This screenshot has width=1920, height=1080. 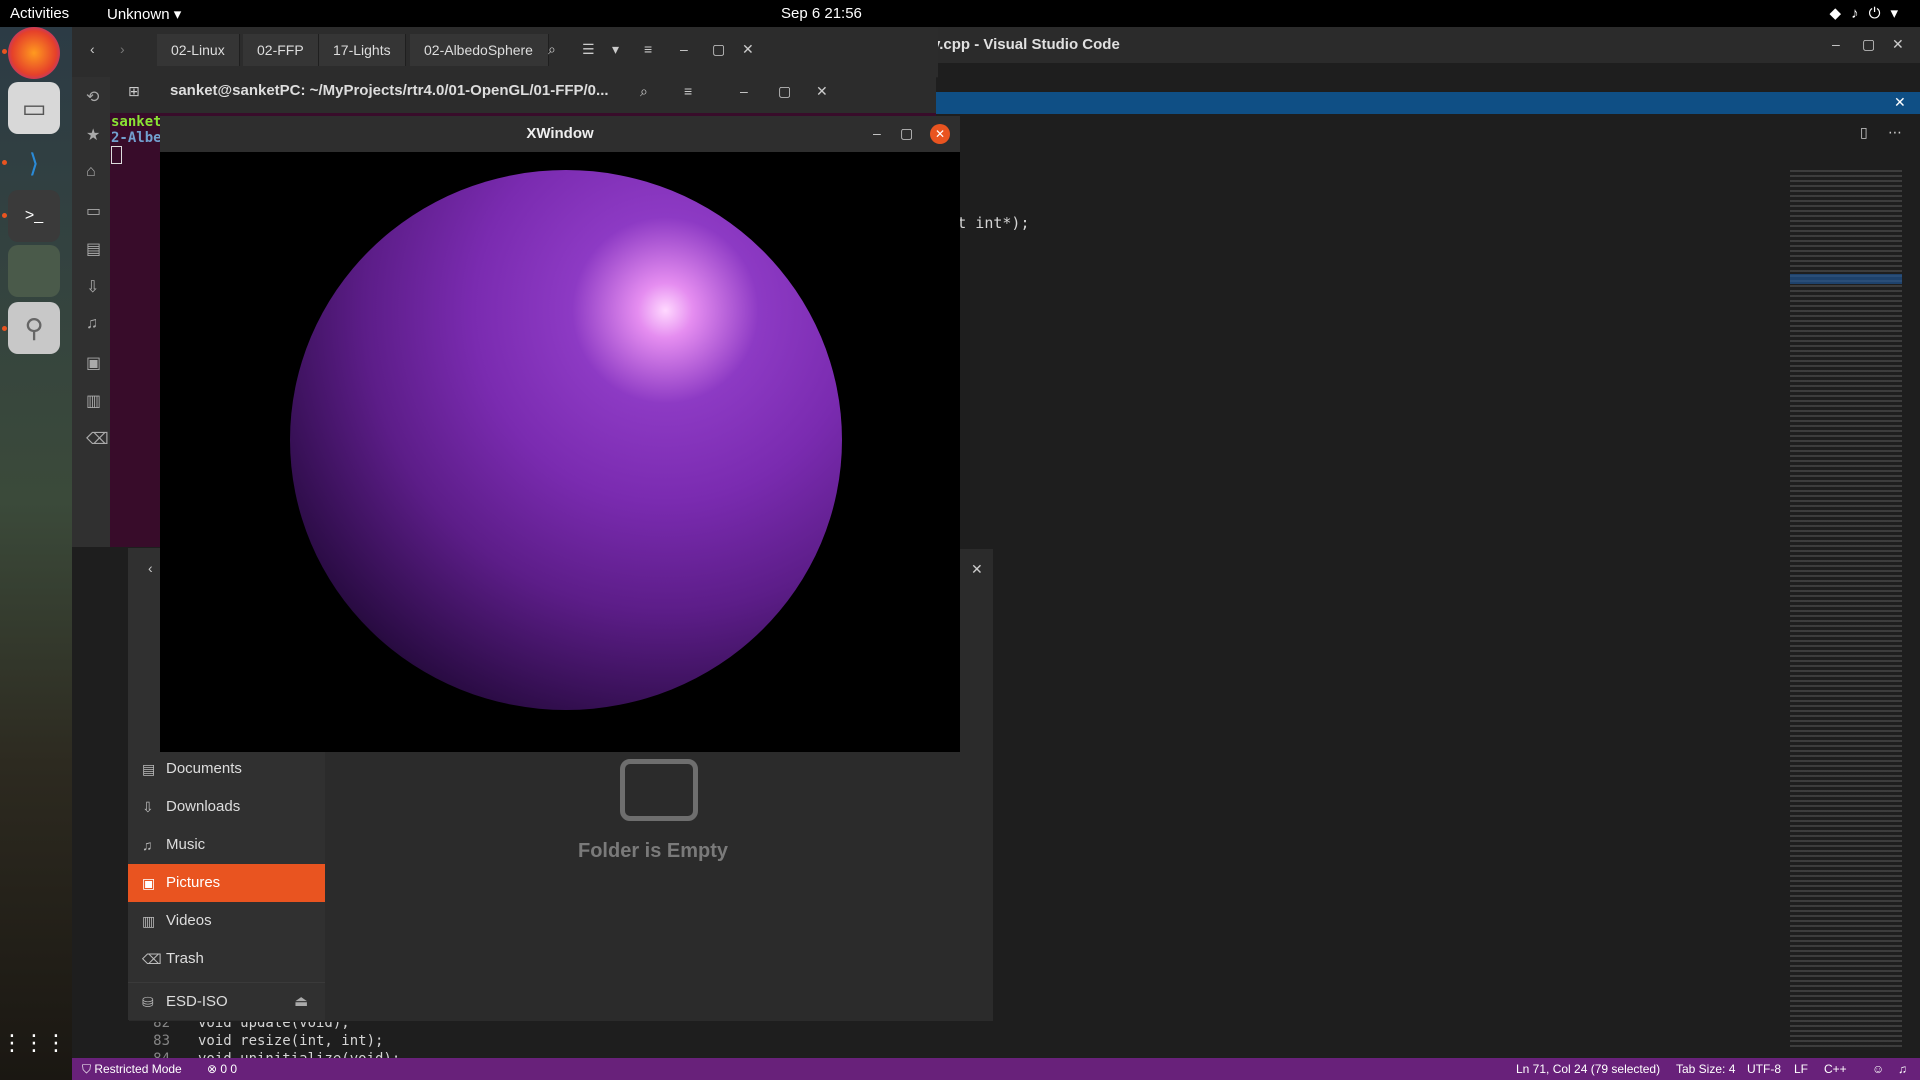 What do you see at coordinates (34, 1043) in the screenshot?
I see `show-apps-icon: ⋮⋮⋮` at bounding box center [34, 1043].